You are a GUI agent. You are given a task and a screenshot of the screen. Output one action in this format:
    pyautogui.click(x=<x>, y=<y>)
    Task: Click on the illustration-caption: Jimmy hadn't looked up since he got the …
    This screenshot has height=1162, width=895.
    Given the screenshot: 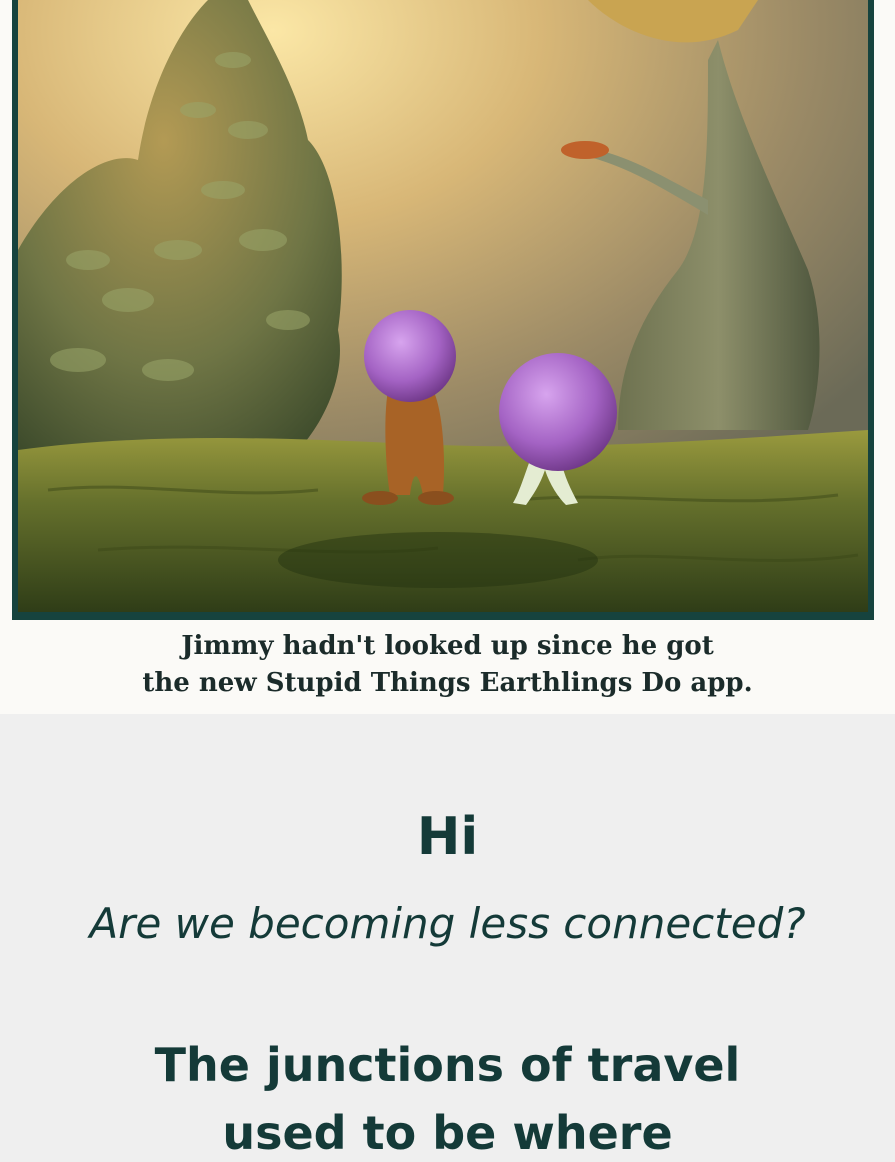 What is the action you would take?
    pyautogui.click(x=447, y=665)
    